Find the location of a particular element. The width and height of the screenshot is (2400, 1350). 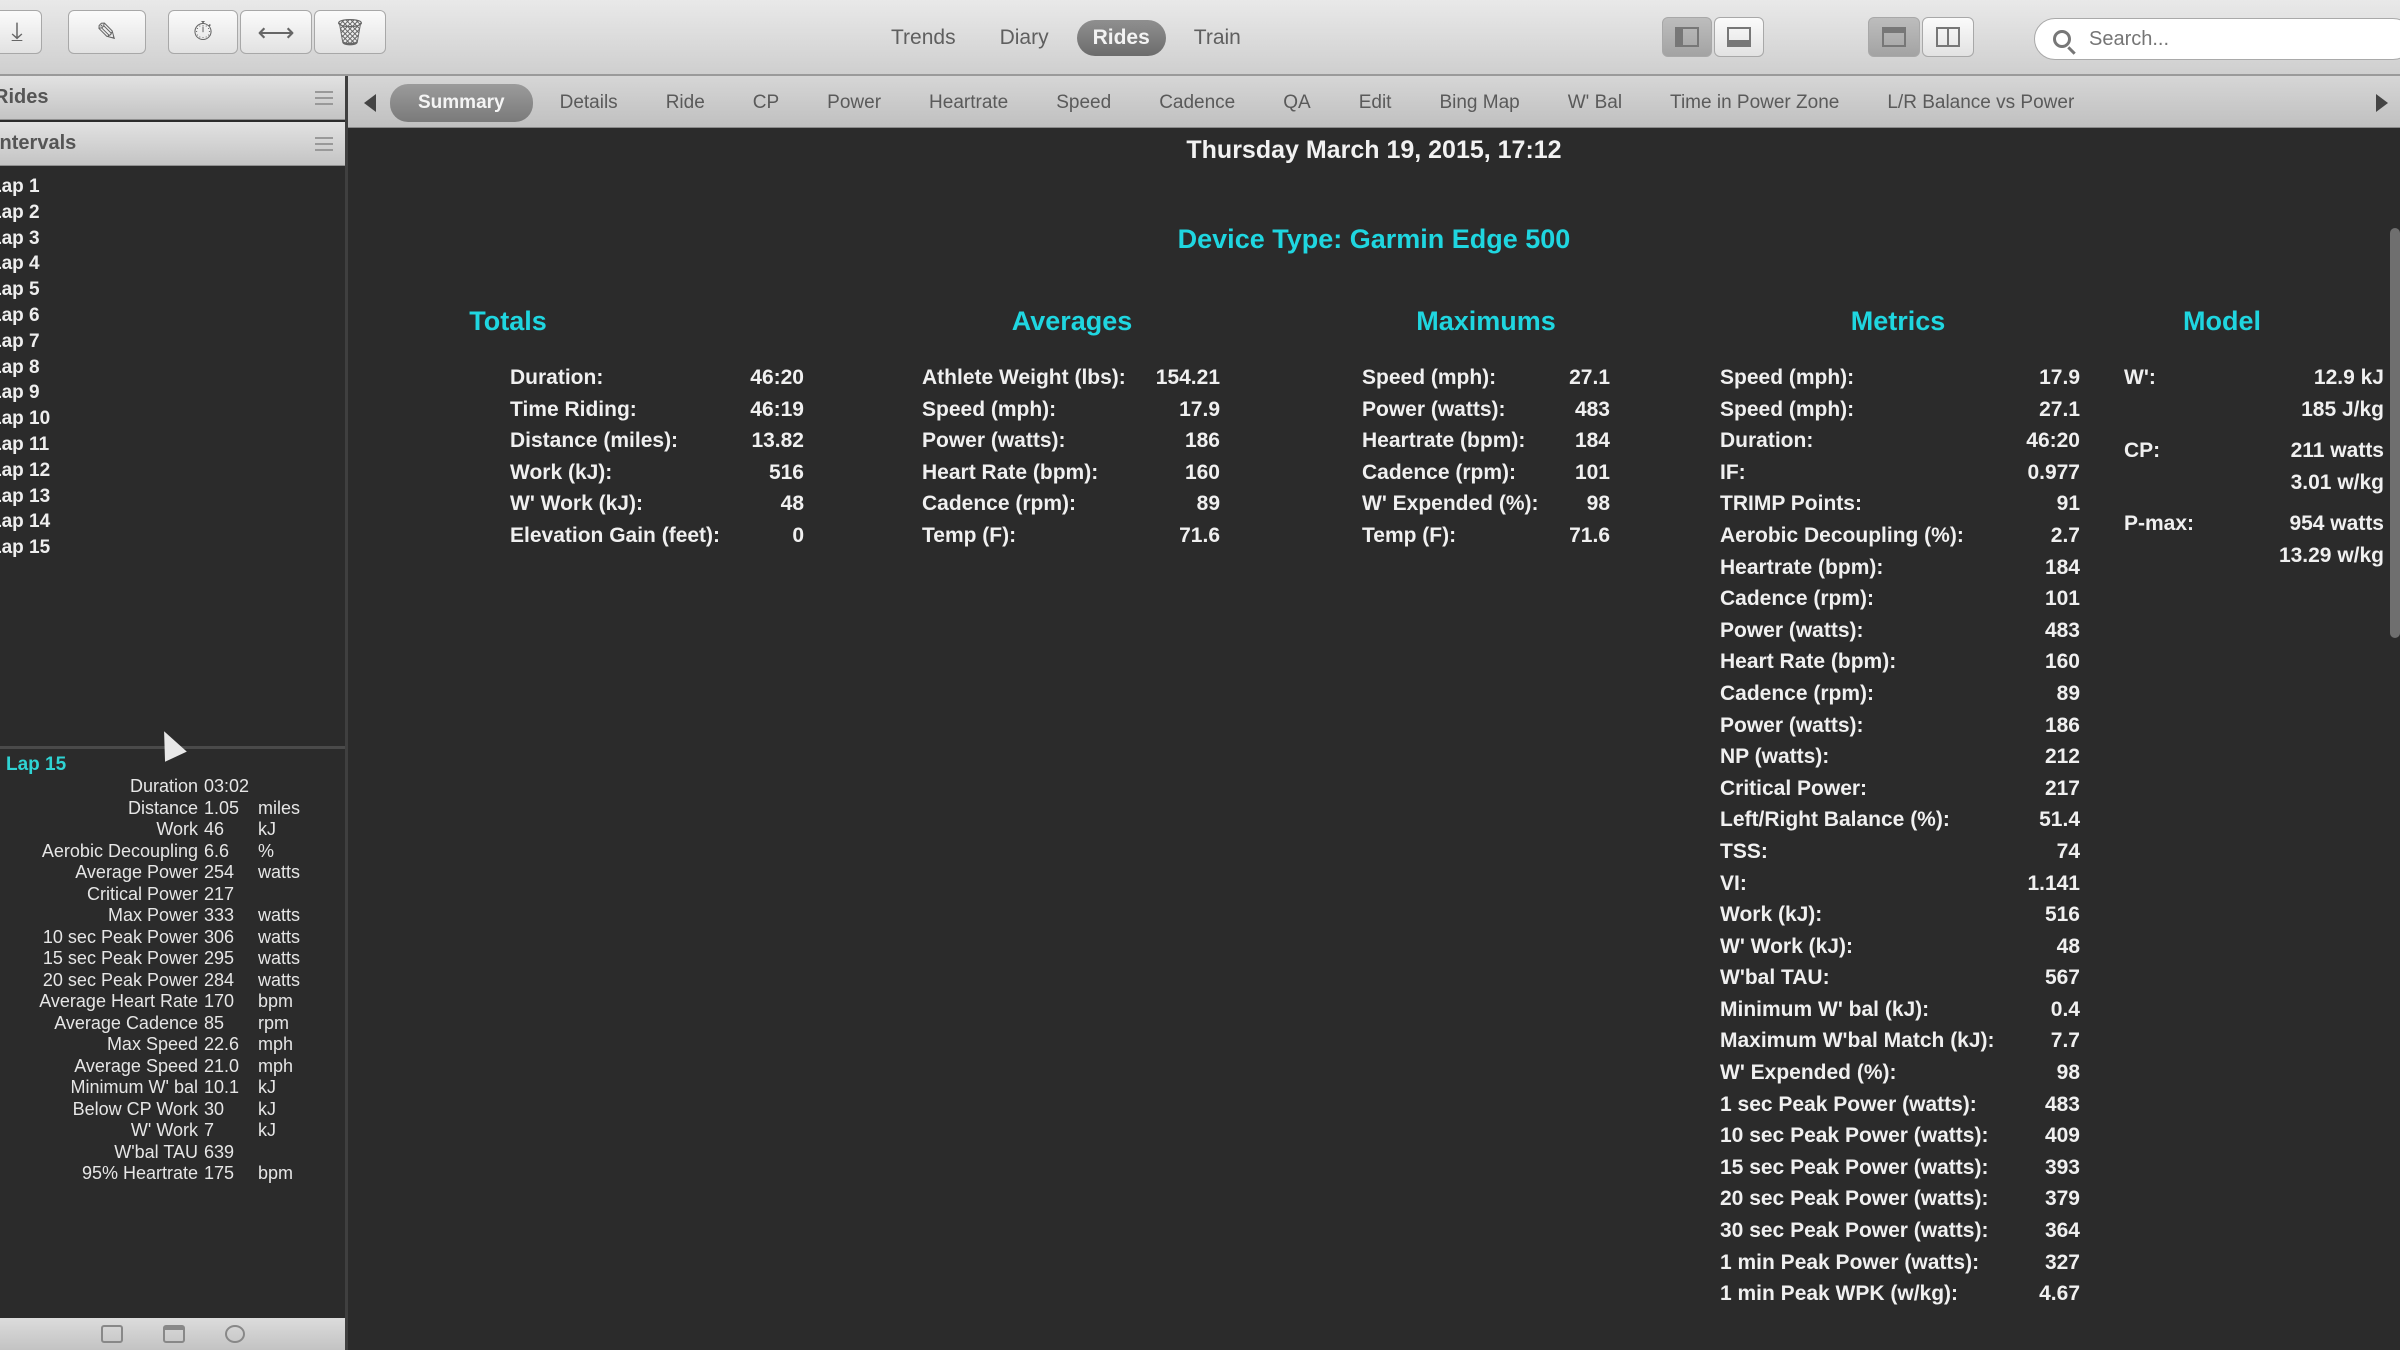

mouse-cursor-icon is located at coordinates (170, 744).